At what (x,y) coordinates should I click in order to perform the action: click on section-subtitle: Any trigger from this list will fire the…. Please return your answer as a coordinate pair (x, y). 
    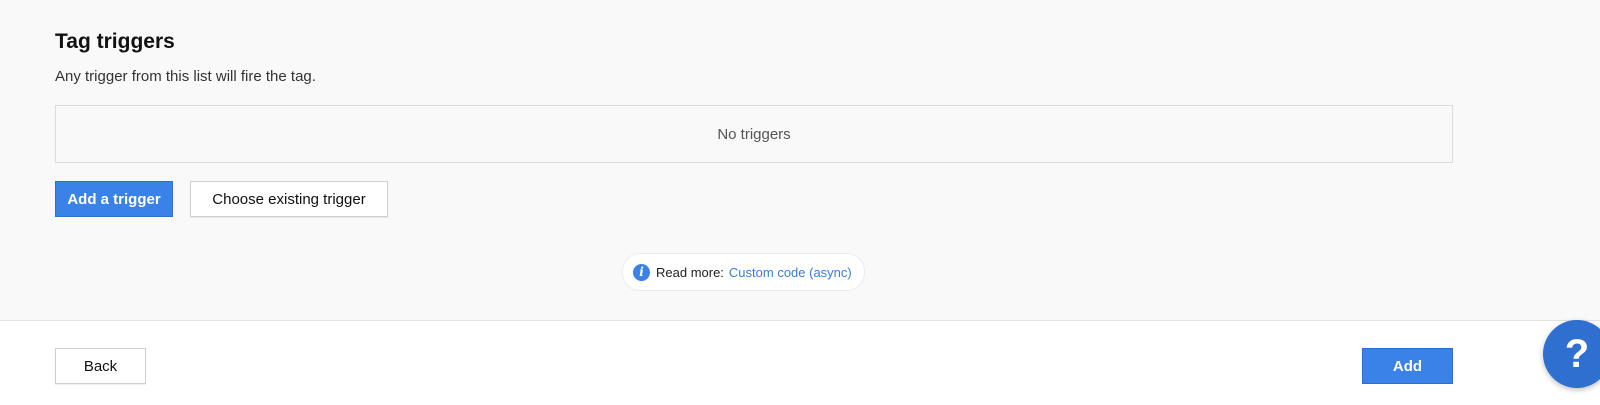
    Looking at the image, I should click on (185, 76).